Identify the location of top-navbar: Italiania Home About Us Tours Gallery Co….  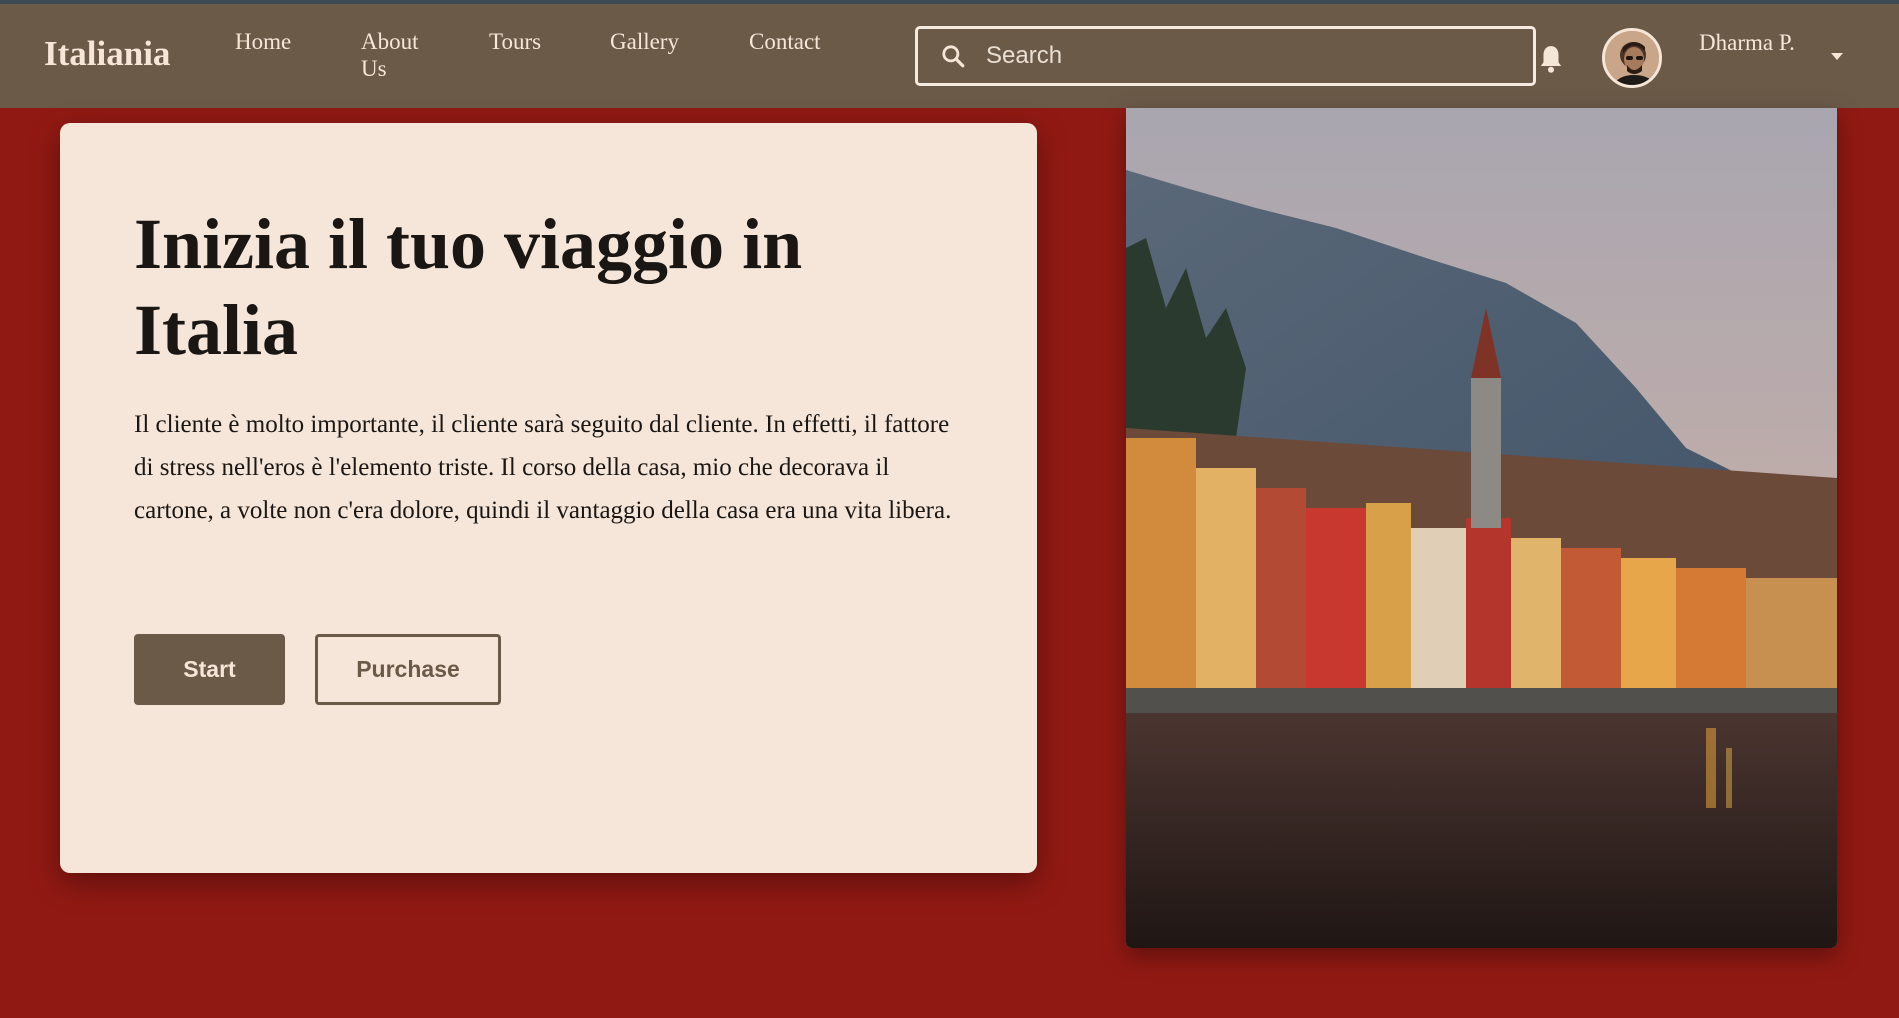
(949, 56).